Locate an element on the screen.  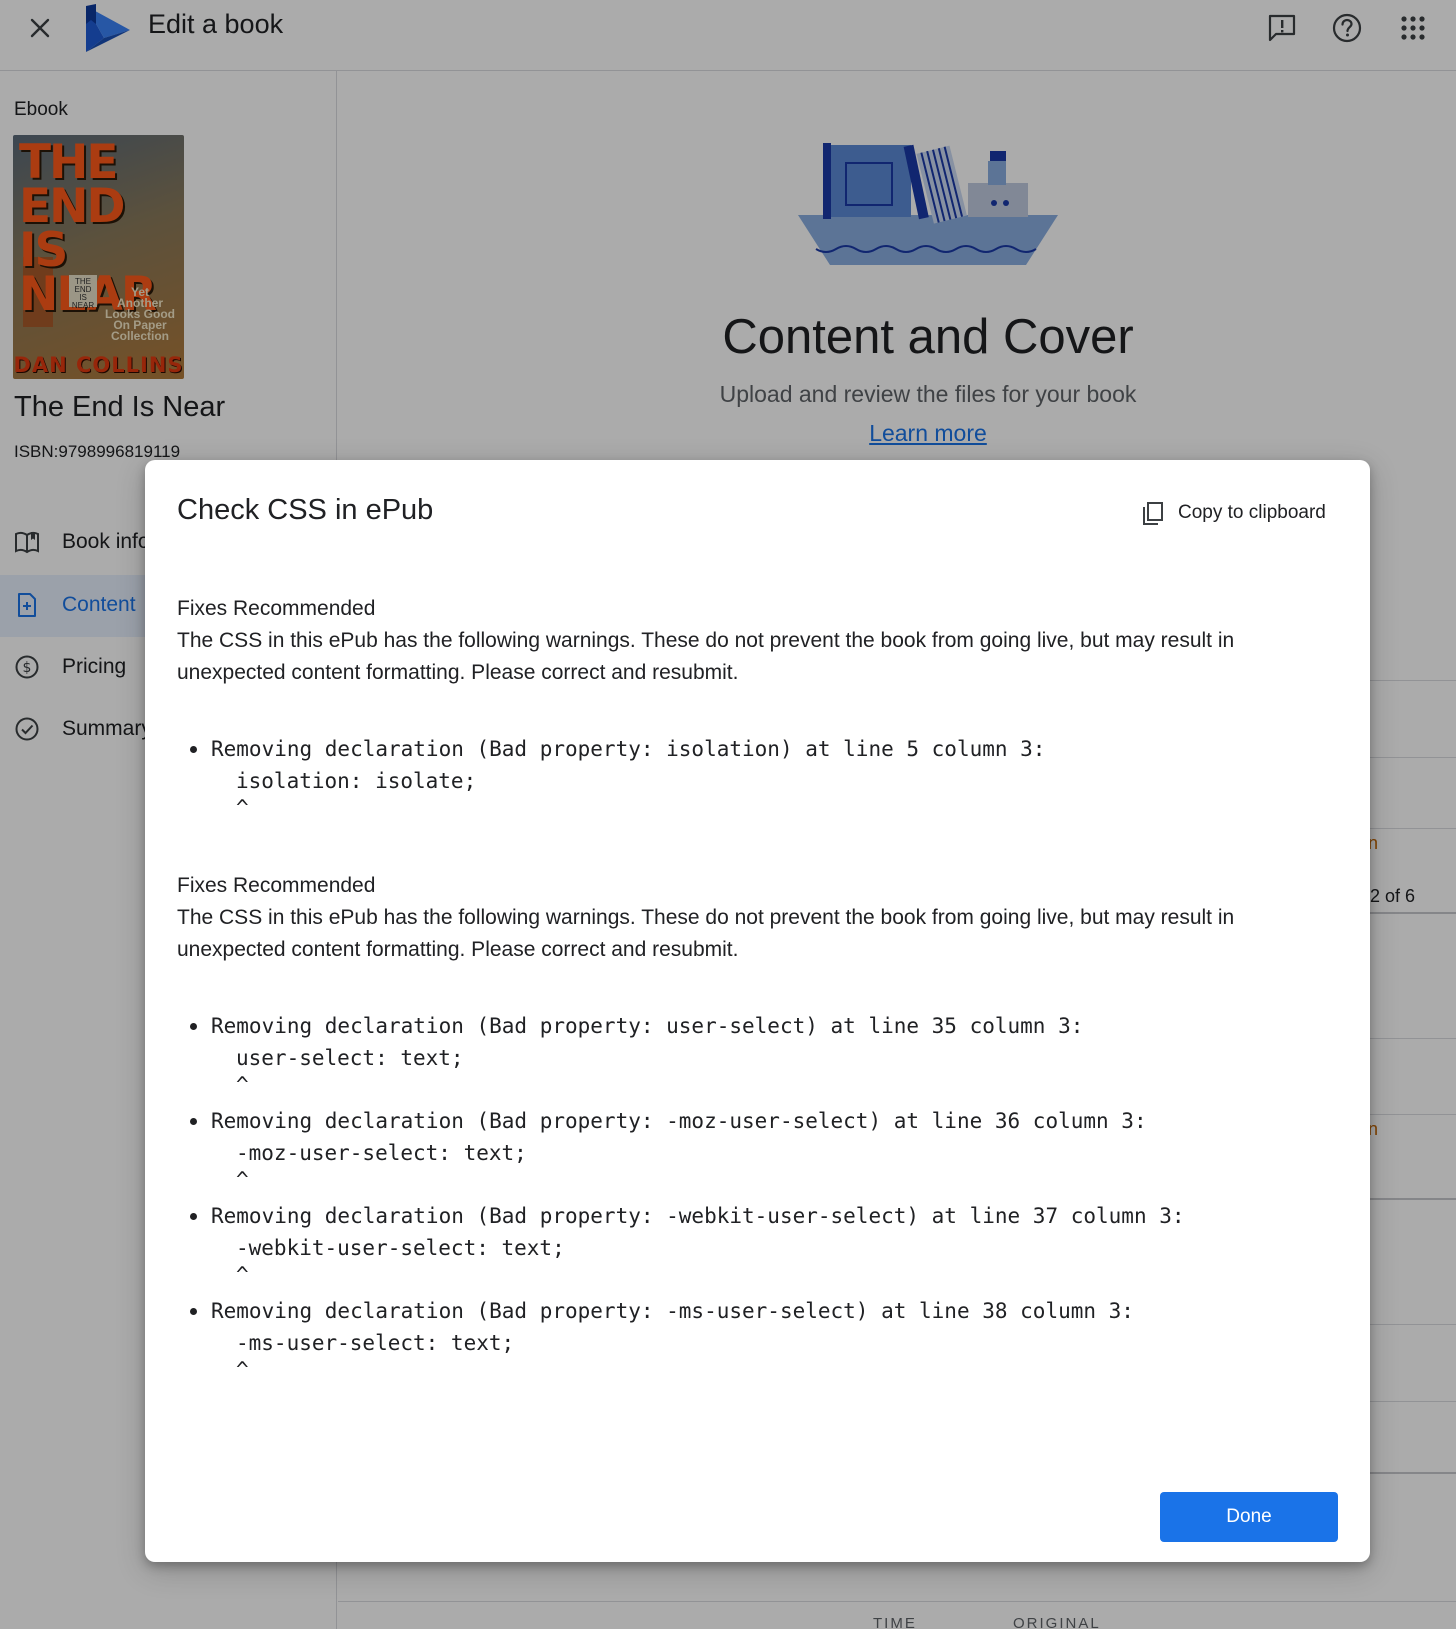
dialog-title: Check CSS in ePub is located at coordinates (305, 510).